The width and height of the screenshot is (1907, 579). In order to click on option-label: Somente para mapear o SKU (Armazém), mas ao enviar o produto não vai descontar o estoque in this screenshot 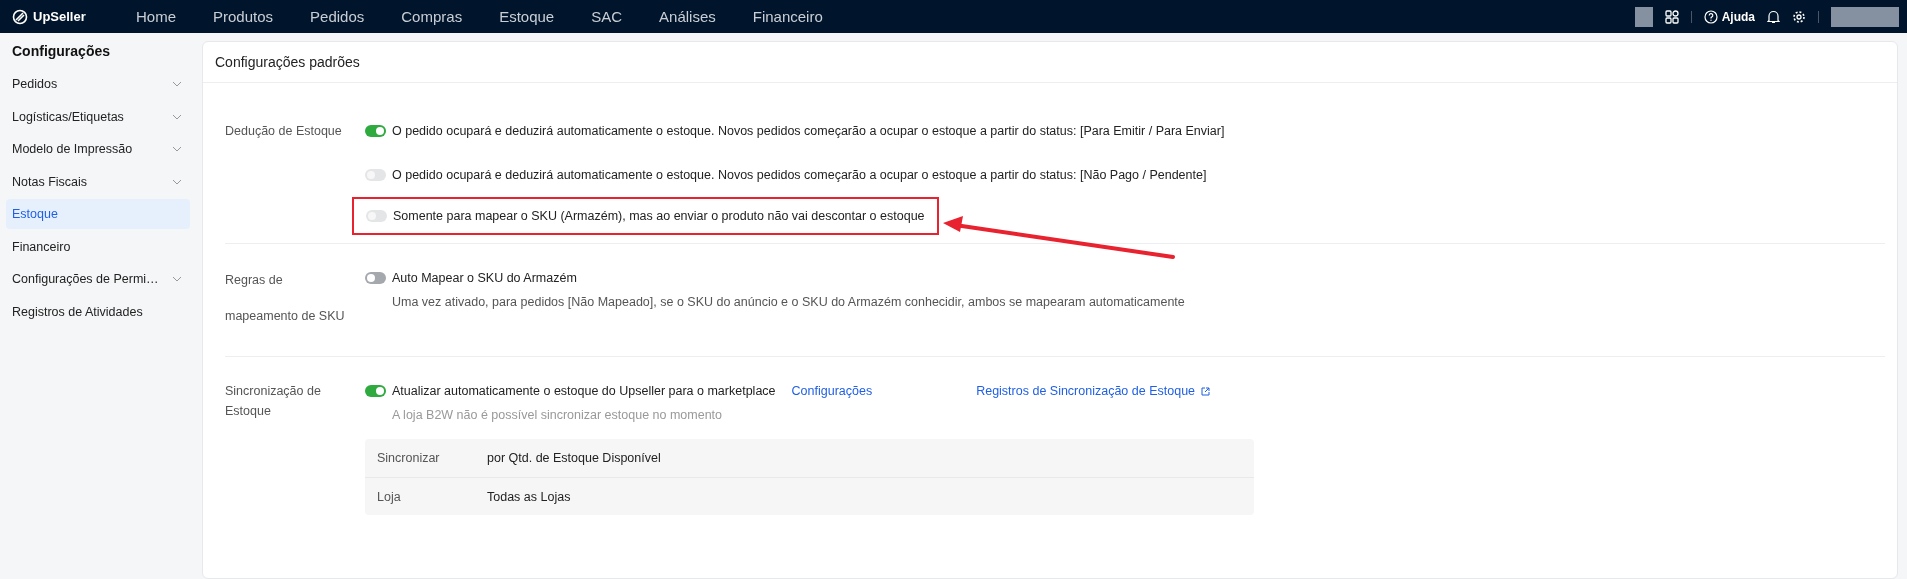, I will do `click(659, 216)`.